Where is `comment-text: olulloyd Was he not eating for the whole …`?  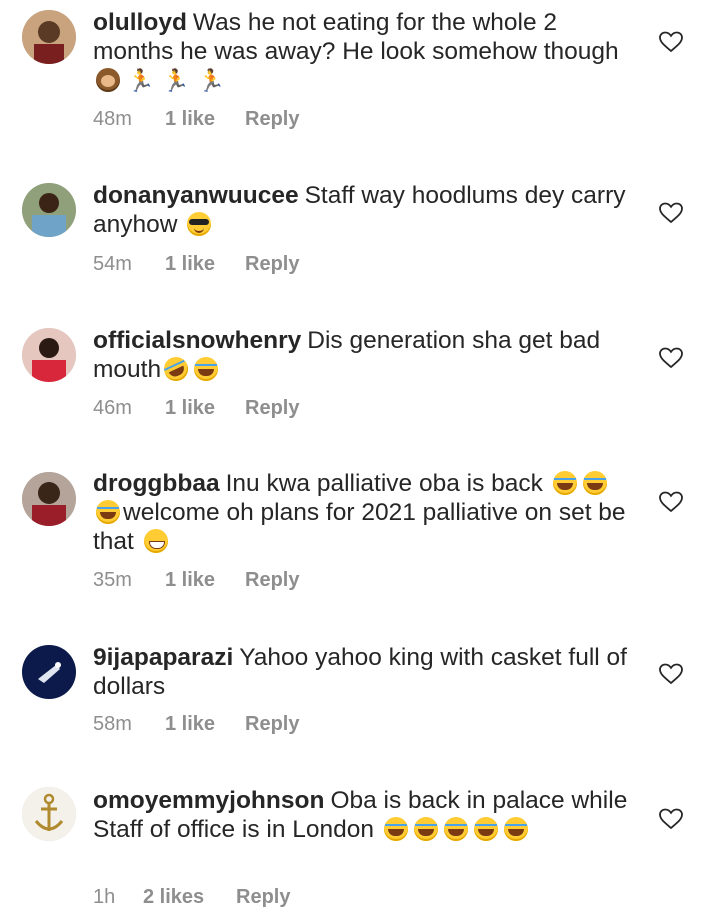 comment-text: olulloyd Was he not eating for the whole … is located at coordinates (363, 51).